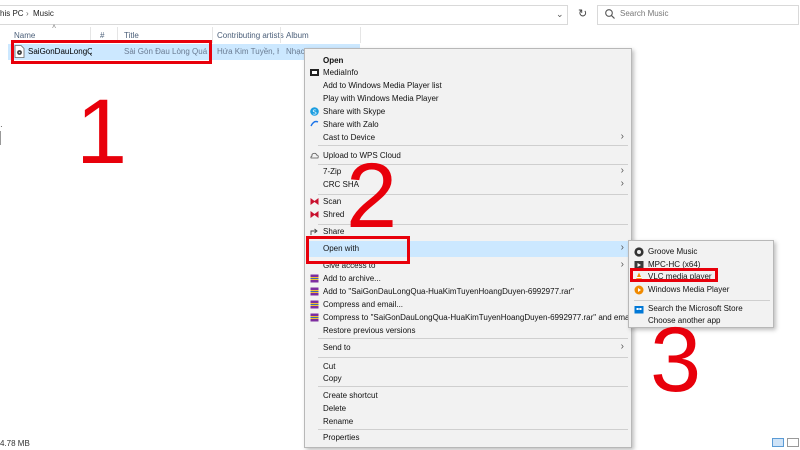  I want to click on nav-pane-scrollbar, so click(1, 138).